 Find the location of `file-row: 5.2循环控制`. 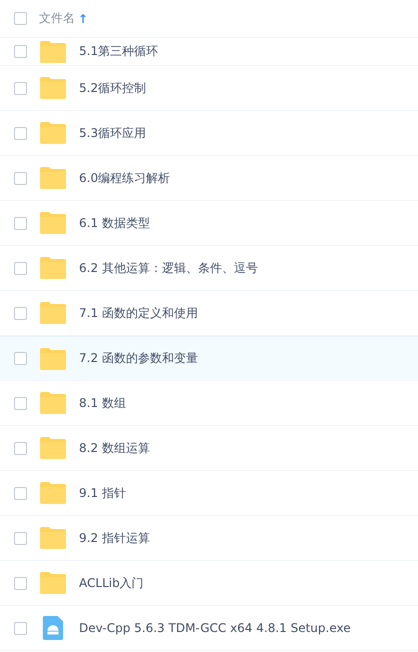

file-row: 5.2循环控制 is located at coordinates (209, 88).